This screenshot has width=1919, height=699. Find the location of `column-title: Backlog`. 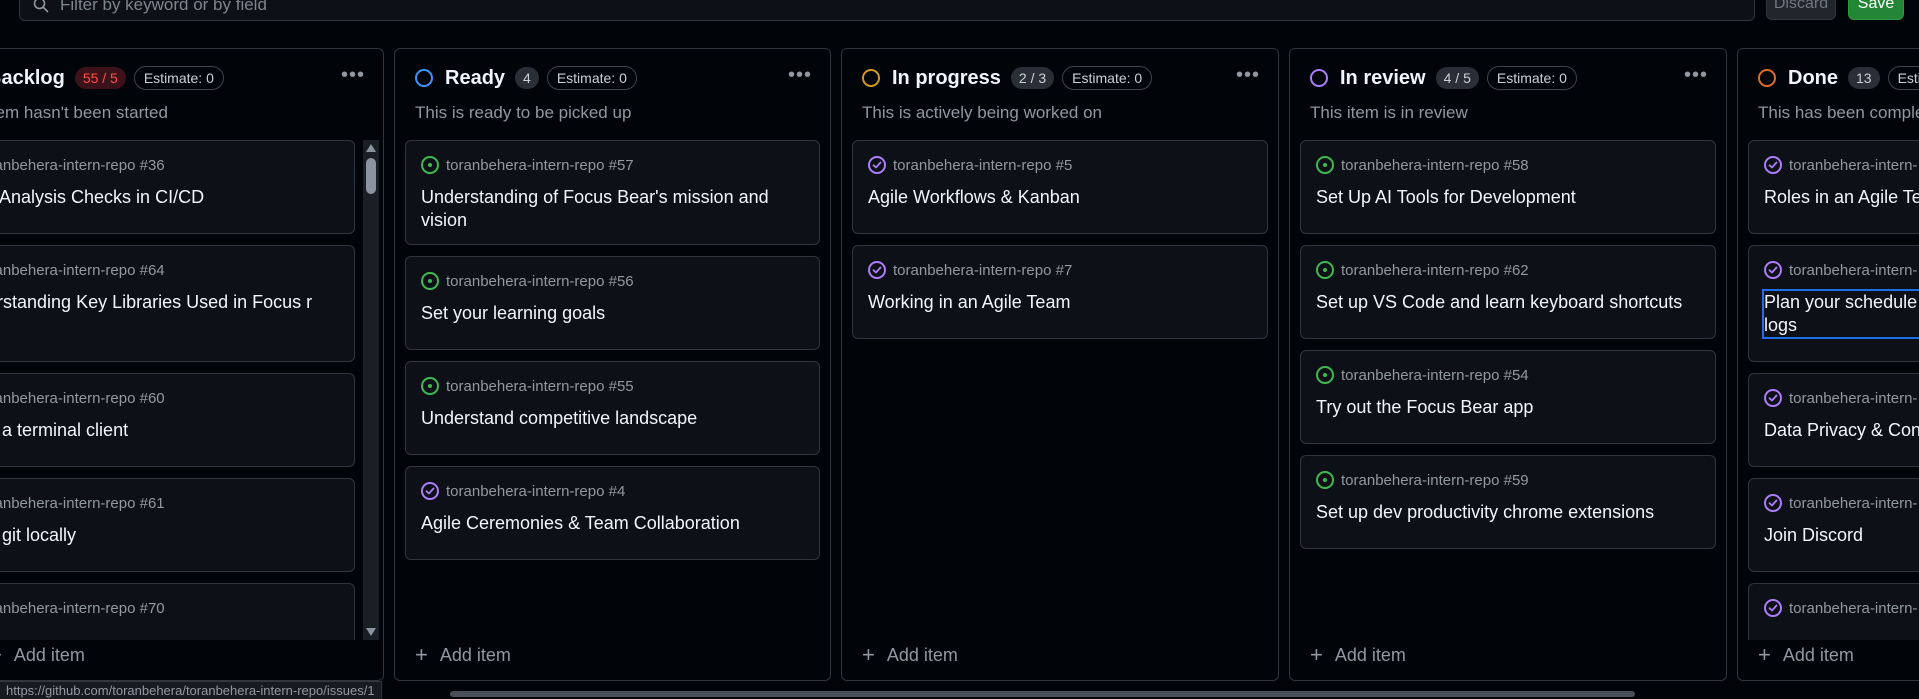

column-title: Backlog is located at coordinates (32, 78).